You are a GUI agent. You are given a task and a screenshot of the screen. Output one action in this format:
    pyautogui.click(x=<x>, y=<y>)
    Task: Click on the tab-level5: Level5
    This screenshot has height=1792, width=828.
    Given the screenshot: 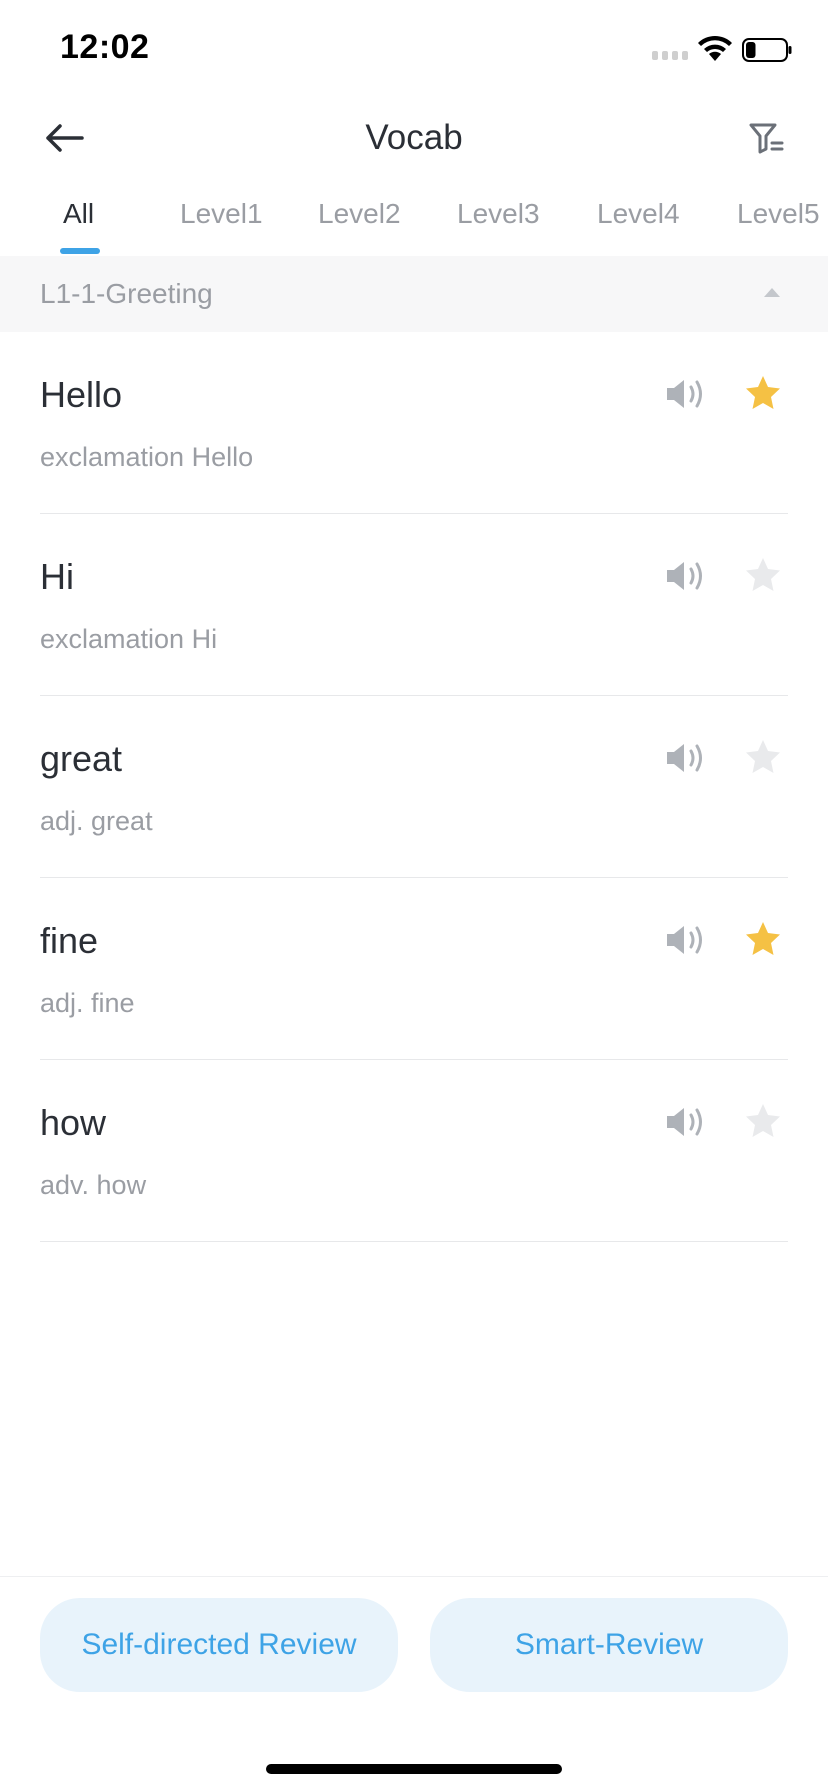 What is the action you would take?
    pyautogui.click(x=778, y=214)
    